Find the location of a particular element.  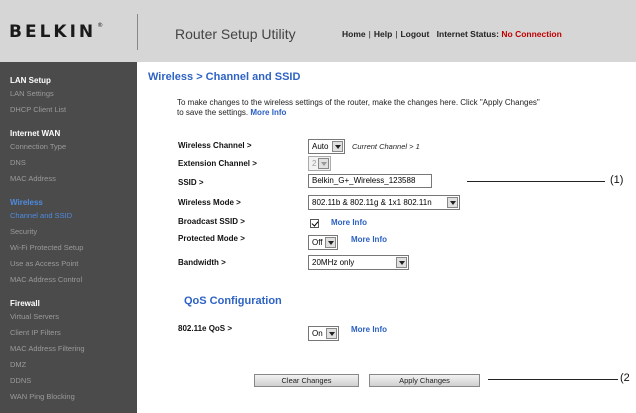

sidebar-item-wifi-protected-setup: Wi-Fi Protected Setup is located at coordinates (68, 248).